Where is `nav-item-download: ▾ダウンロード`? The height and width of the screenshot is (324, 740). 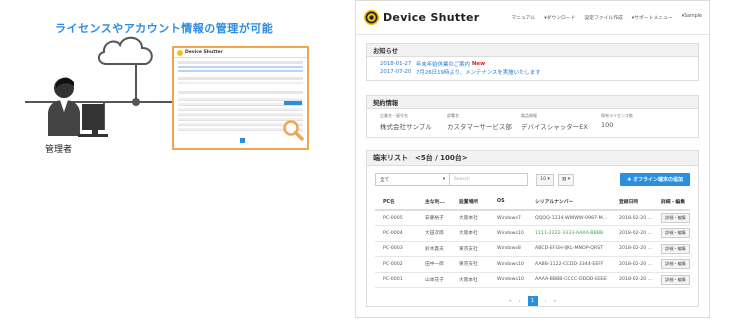
nav-item-download: ▾ダウンロード is located at coordinates (559, 17).